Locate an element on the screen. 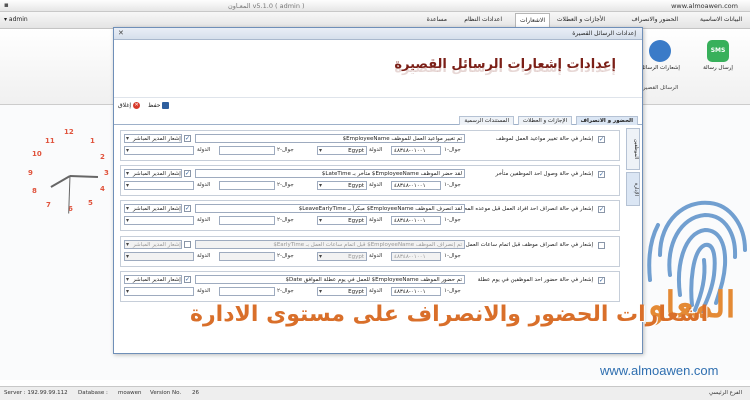  vtab-employees: الموظفين is located at coordinates (633, 149).